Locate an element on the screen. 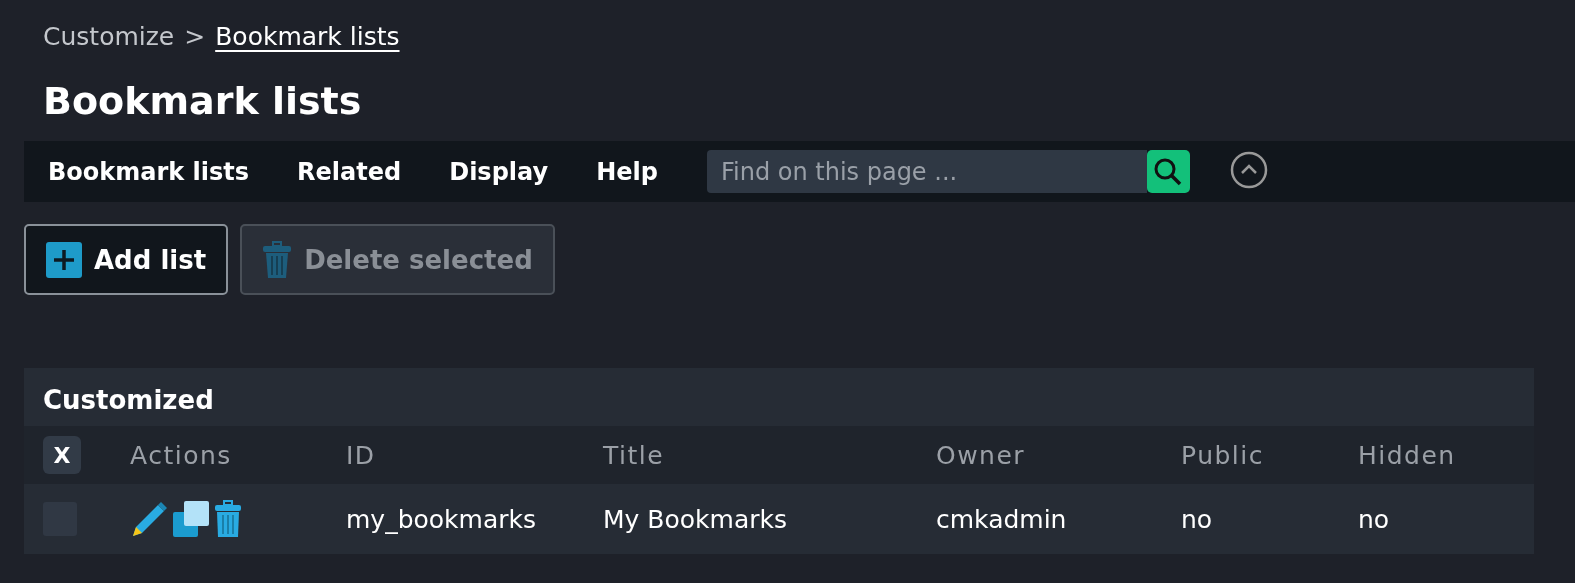  column-header: Actions is located at coordinates (181, 455).